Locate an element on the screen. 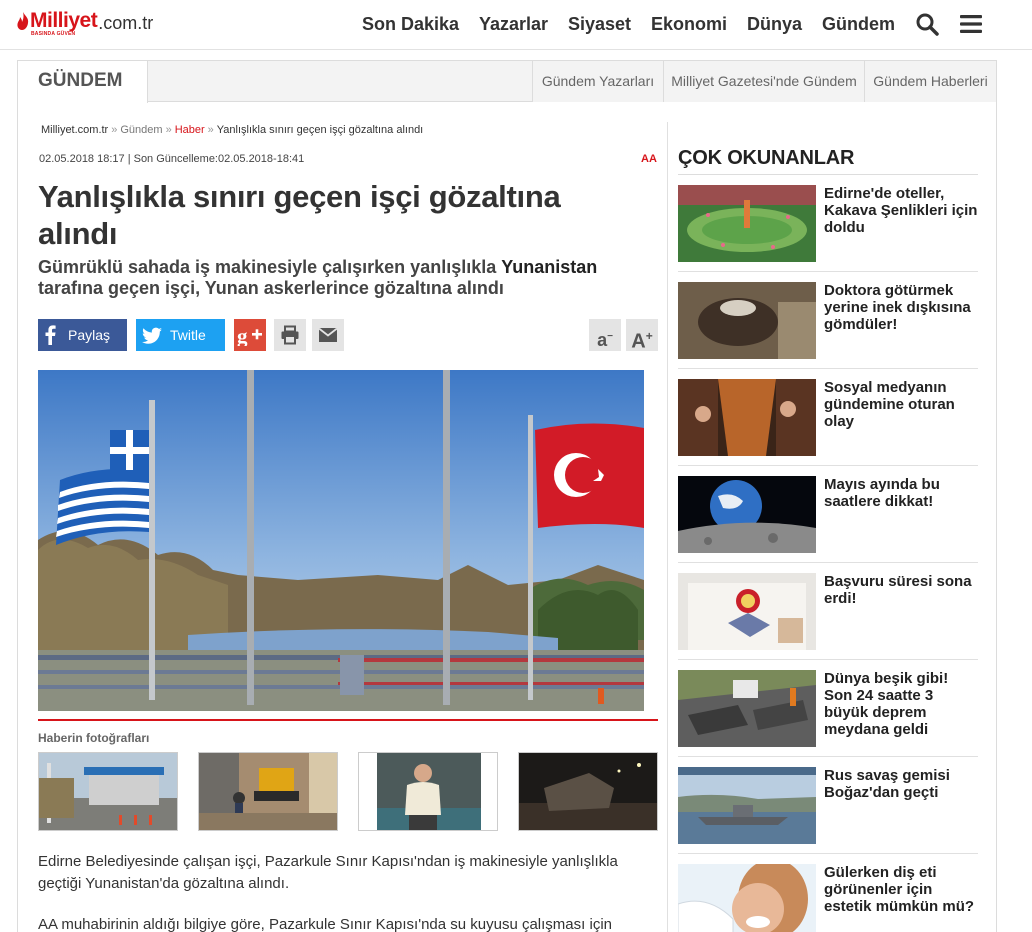 This screenshot has height=932, width=1032. nav-ekonomi: Ekonomi is located at coordinates (689, 24).